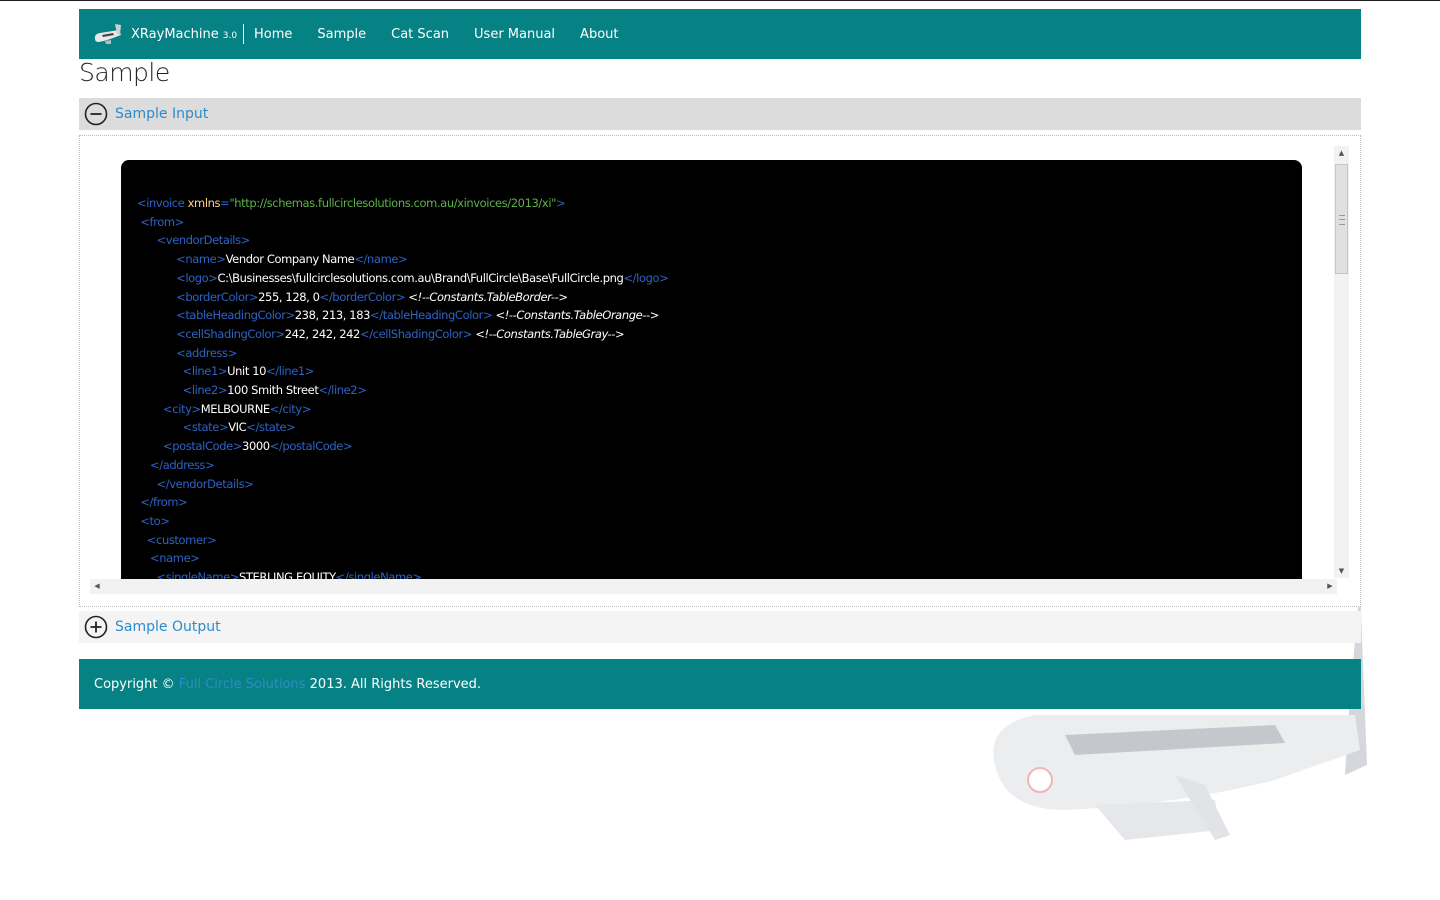  What do you see at coordinates (162, 114) in the screenshot?
I see `sample-input-title: Sample Input` at bounding box center [162, 114].